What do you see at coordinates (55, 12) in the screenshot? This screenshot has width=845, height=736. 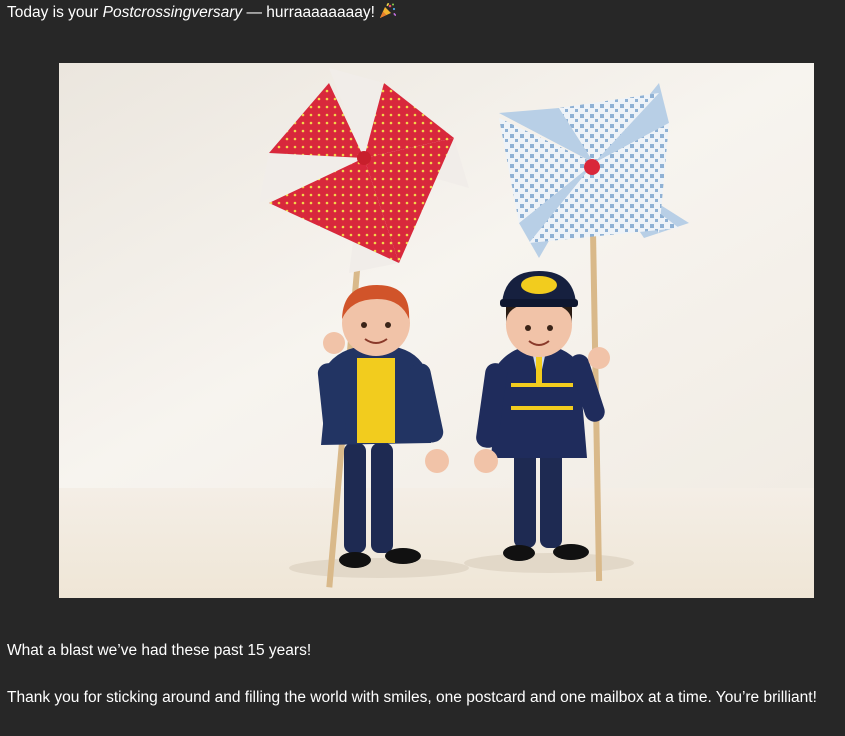 I see `headline-prefix: Today is your` at bounding box center [55, 12].